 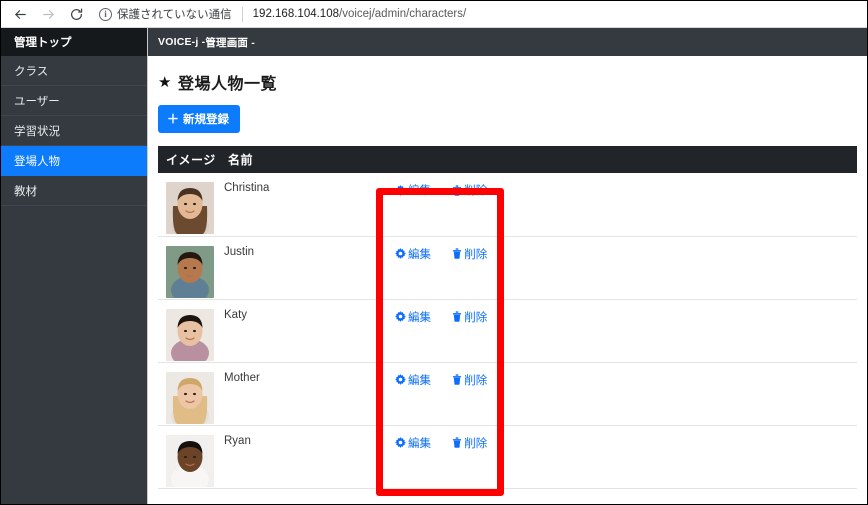 I want to click on column-header-name: 名前, so click(x=307, y=159).